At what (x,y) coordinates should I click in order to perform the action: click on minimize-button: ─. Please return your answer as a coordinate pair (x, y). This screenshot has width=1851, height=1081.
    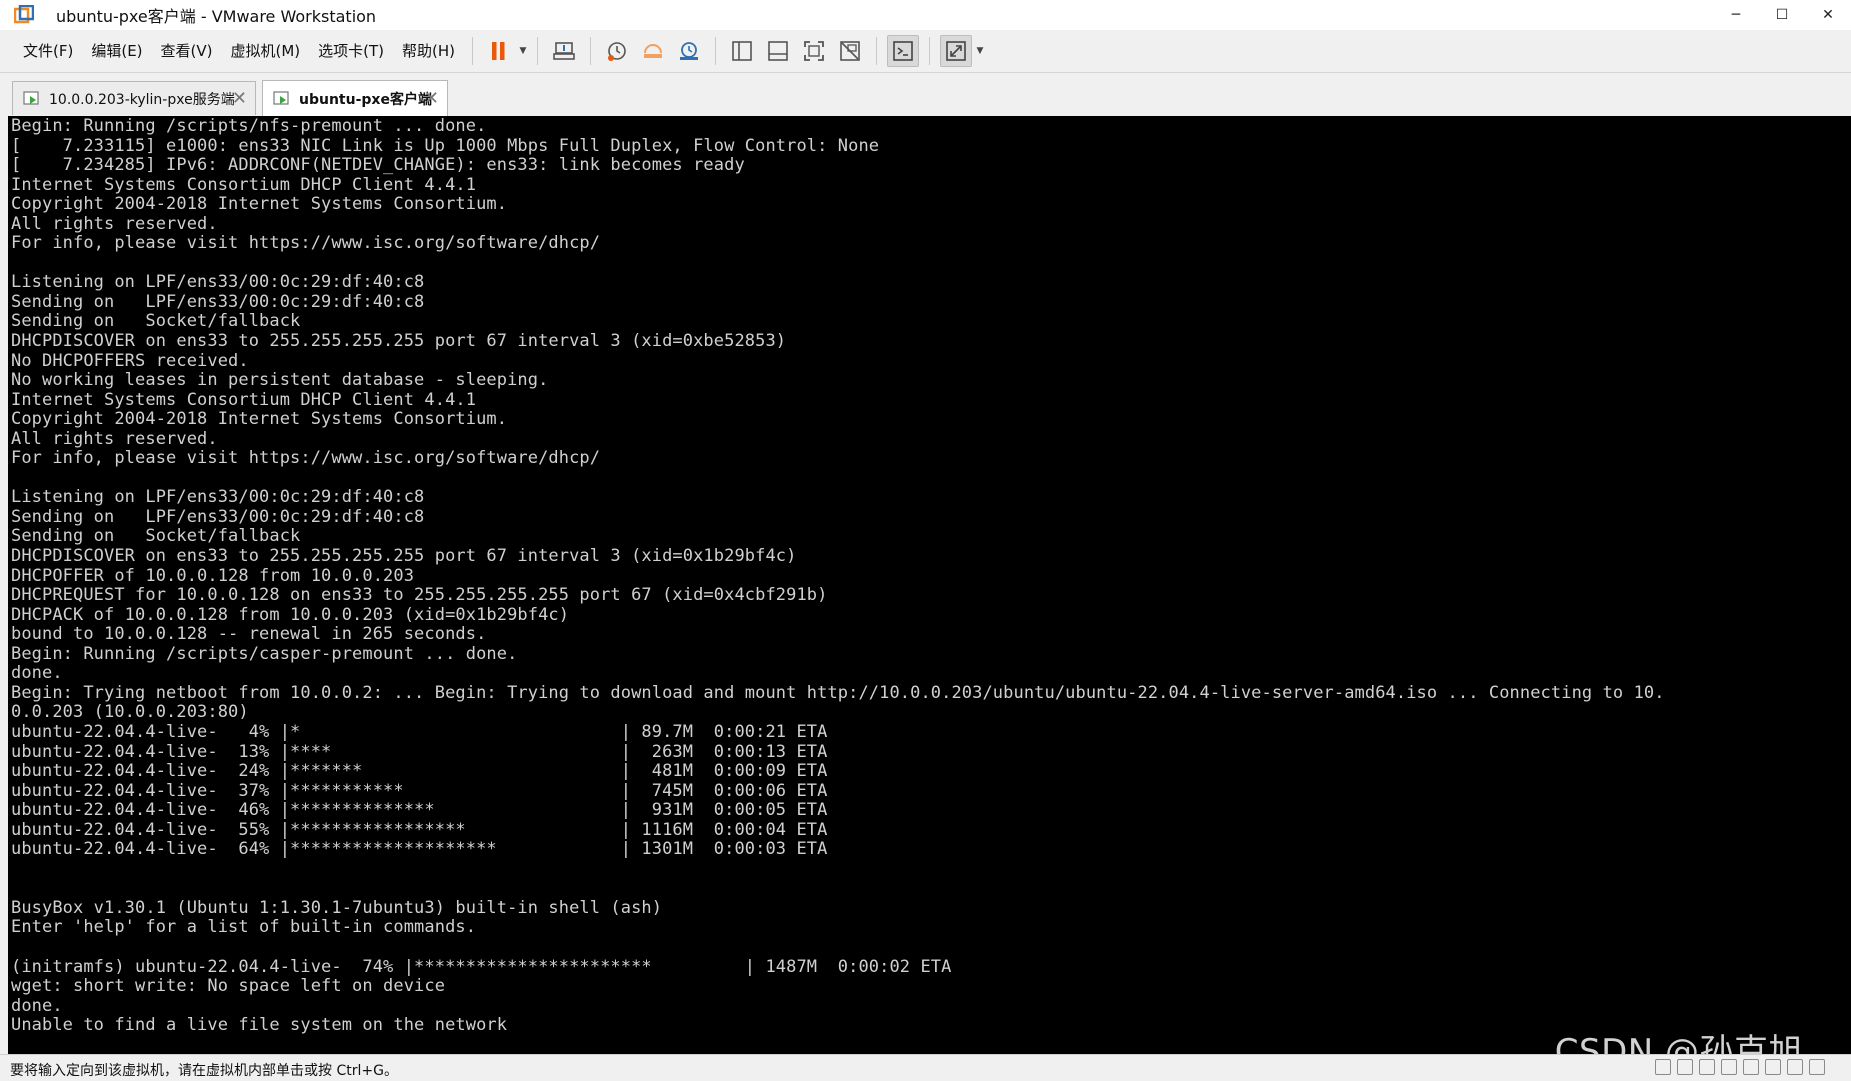
    Looking at the image, I should click on (1736, 15).